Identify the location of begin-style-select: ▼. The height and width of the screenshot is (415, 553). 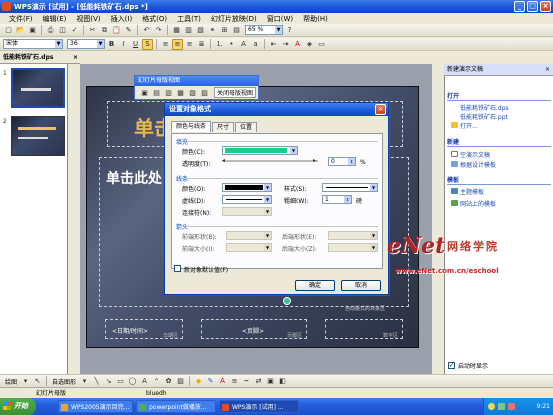
(249, 235).